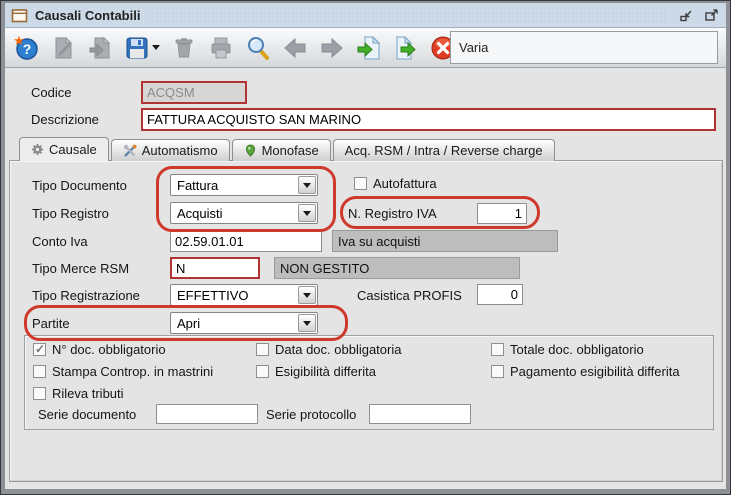 This screenshot has height=495, width=731. I want to click on titlebar: Causali Contabili, so click(365, 15).